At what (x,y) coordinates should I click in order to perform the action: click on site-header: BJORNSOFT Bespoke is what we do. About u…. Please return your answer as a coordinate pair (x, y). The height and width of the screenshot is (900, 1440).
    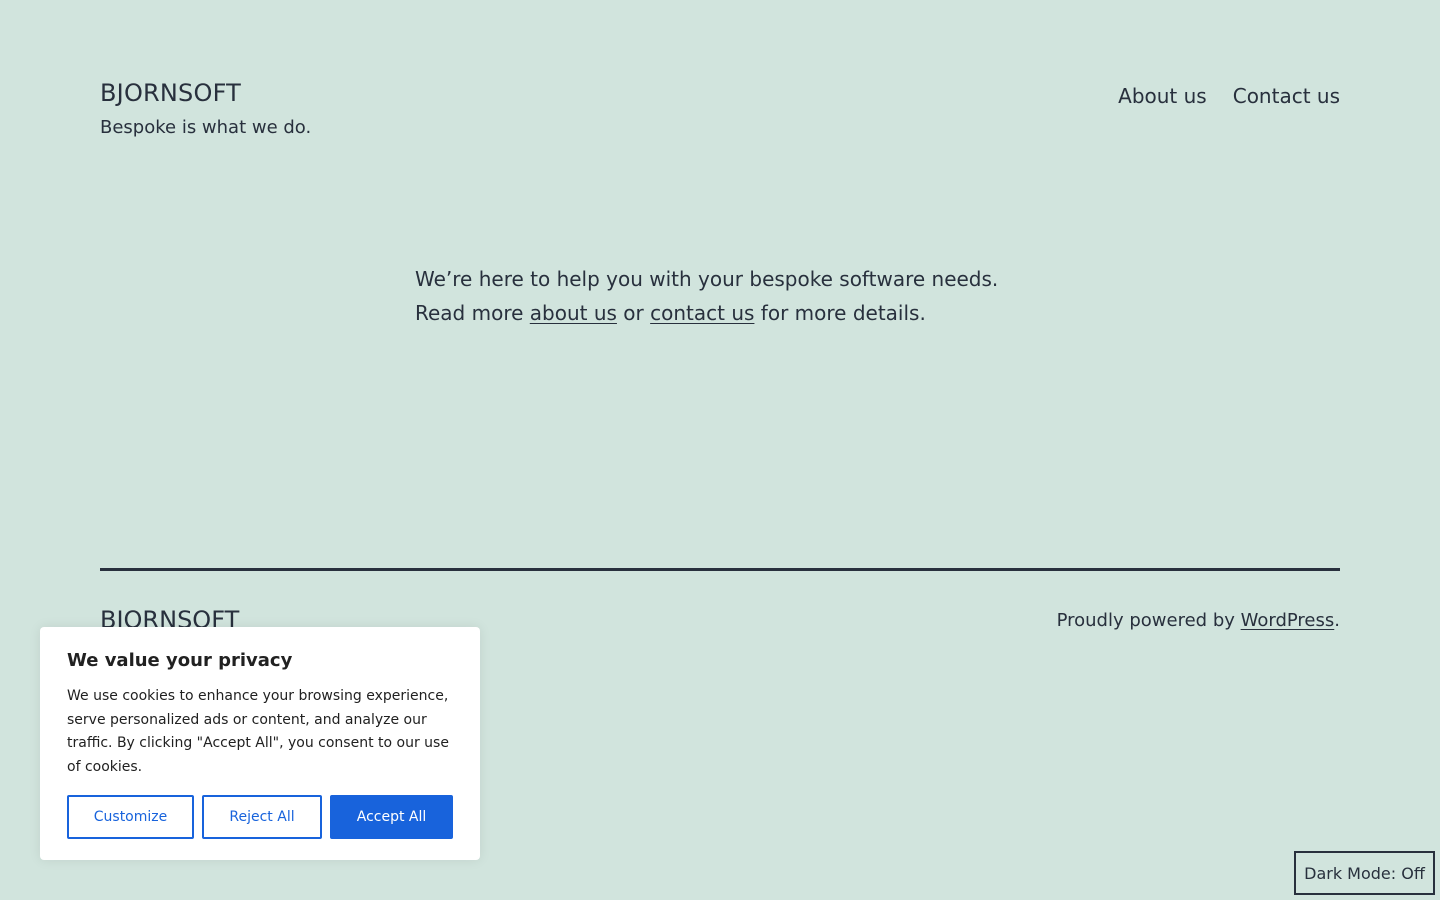
    Looking at the image, I should click on (720, 113).